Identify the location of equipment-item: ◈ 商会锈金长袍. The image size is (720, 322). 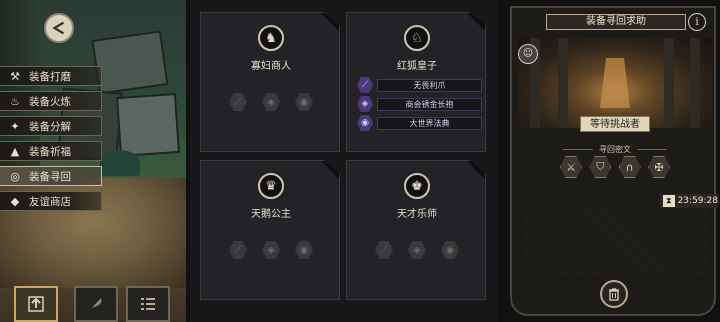
(419, 104).